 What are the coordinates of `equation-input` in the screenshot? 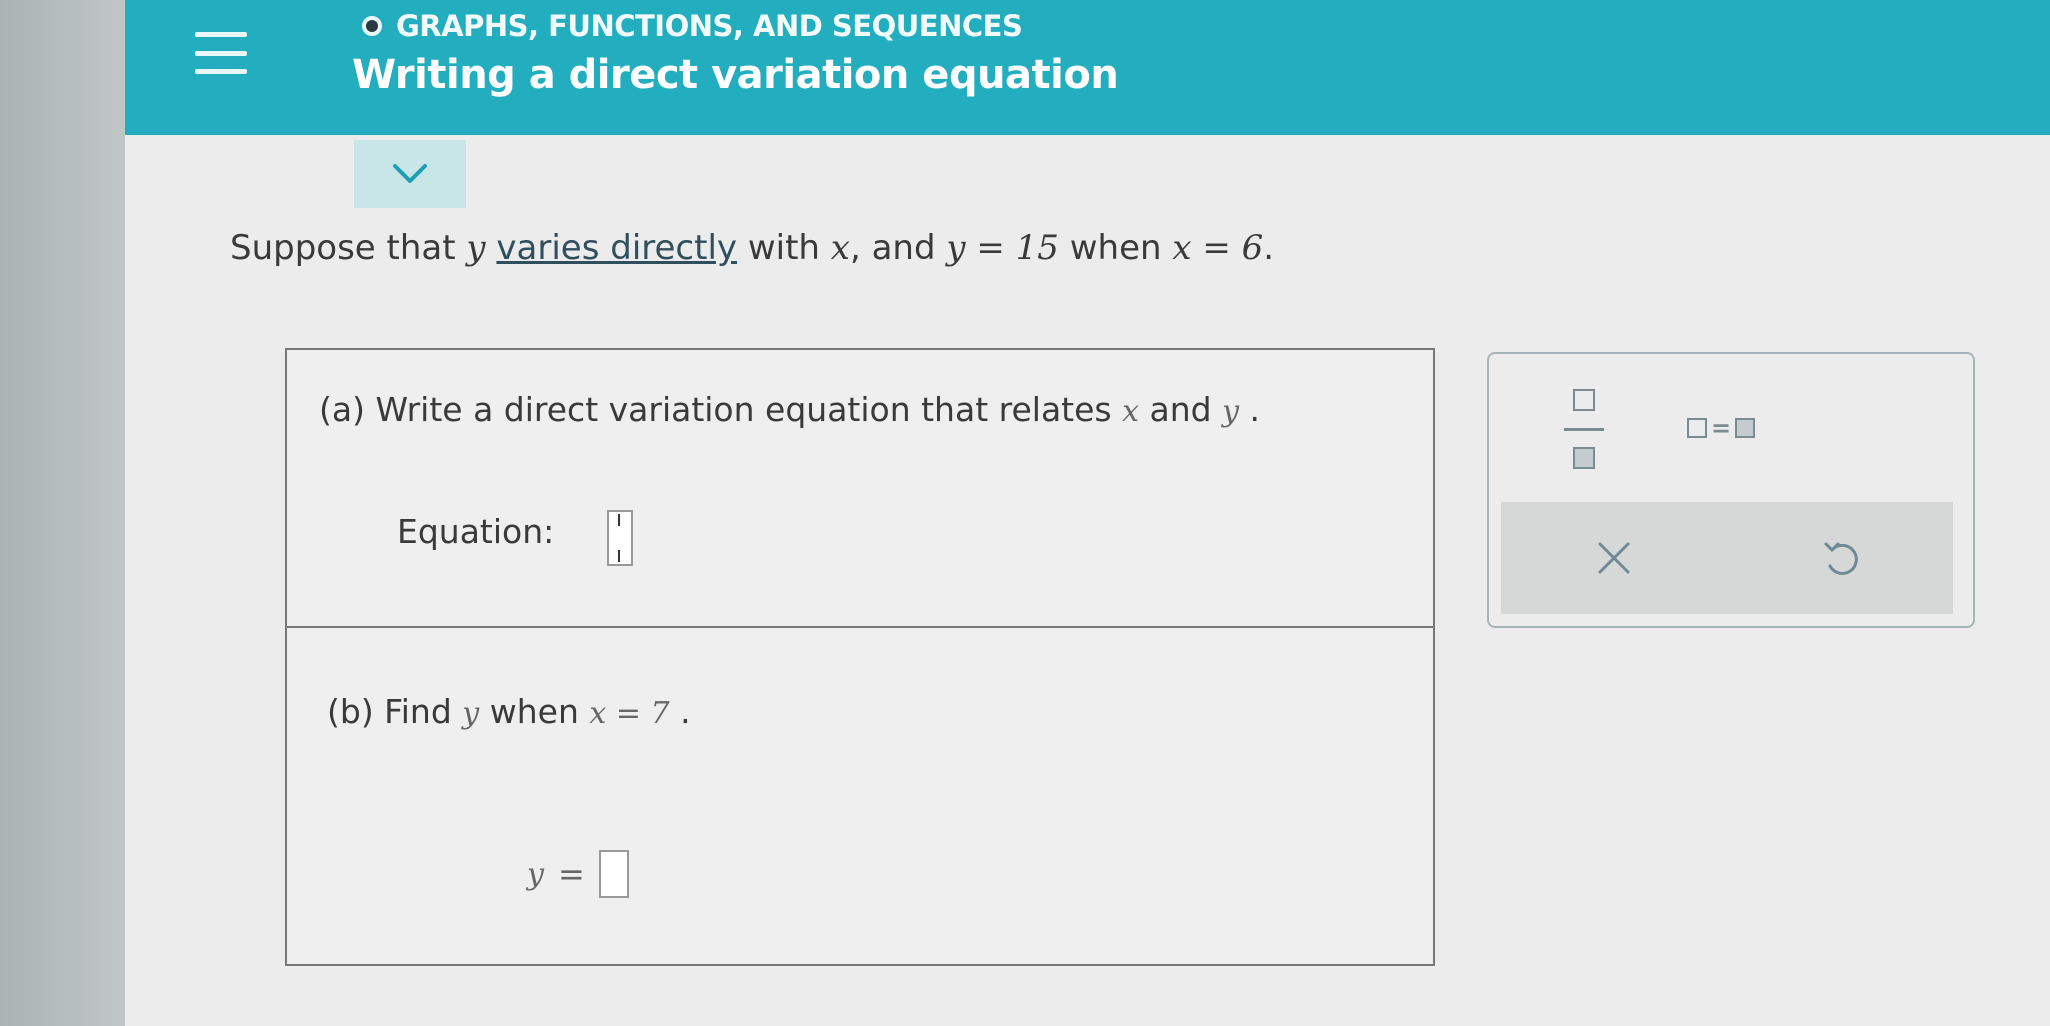 It's located at (620, 538).